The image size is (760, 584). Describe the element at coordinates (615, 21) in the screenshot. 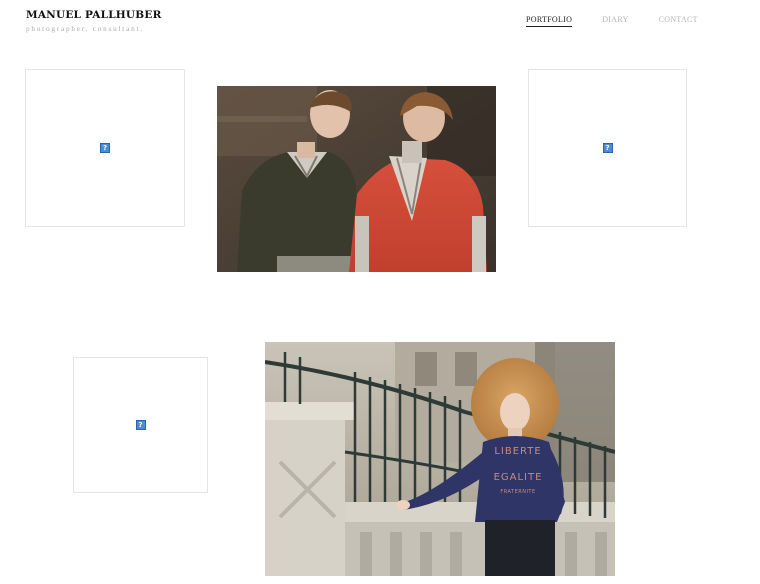

I see `nav-diary: DIARY` at that location.